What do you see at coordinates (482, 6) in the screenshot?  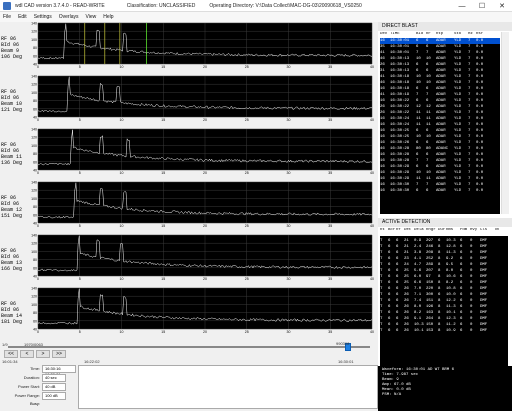 I see `maximize-button: ☐` at bounding box center [482, 6].